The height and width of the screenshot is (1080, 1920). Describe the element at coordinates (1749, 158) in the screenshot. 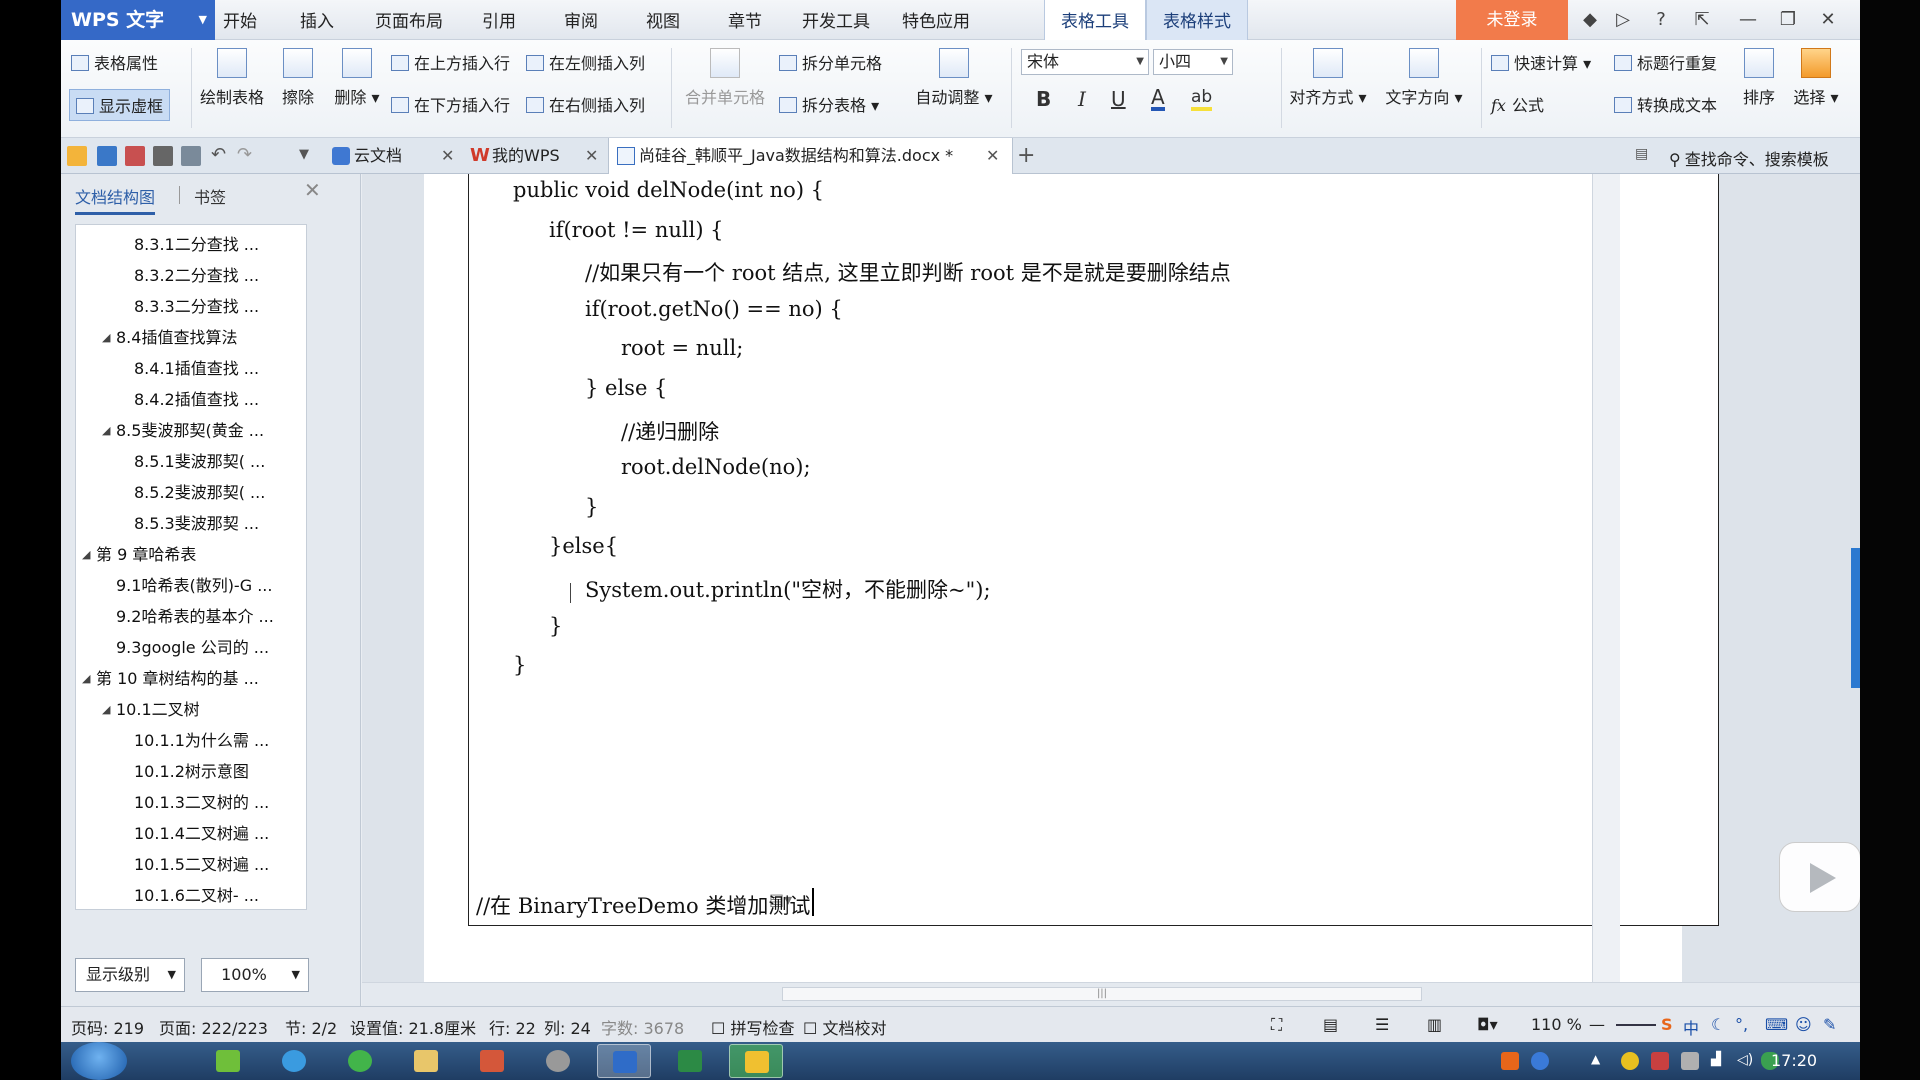

I see `search-command-box: ⚲ 查找命令、搜索模板` at that location.